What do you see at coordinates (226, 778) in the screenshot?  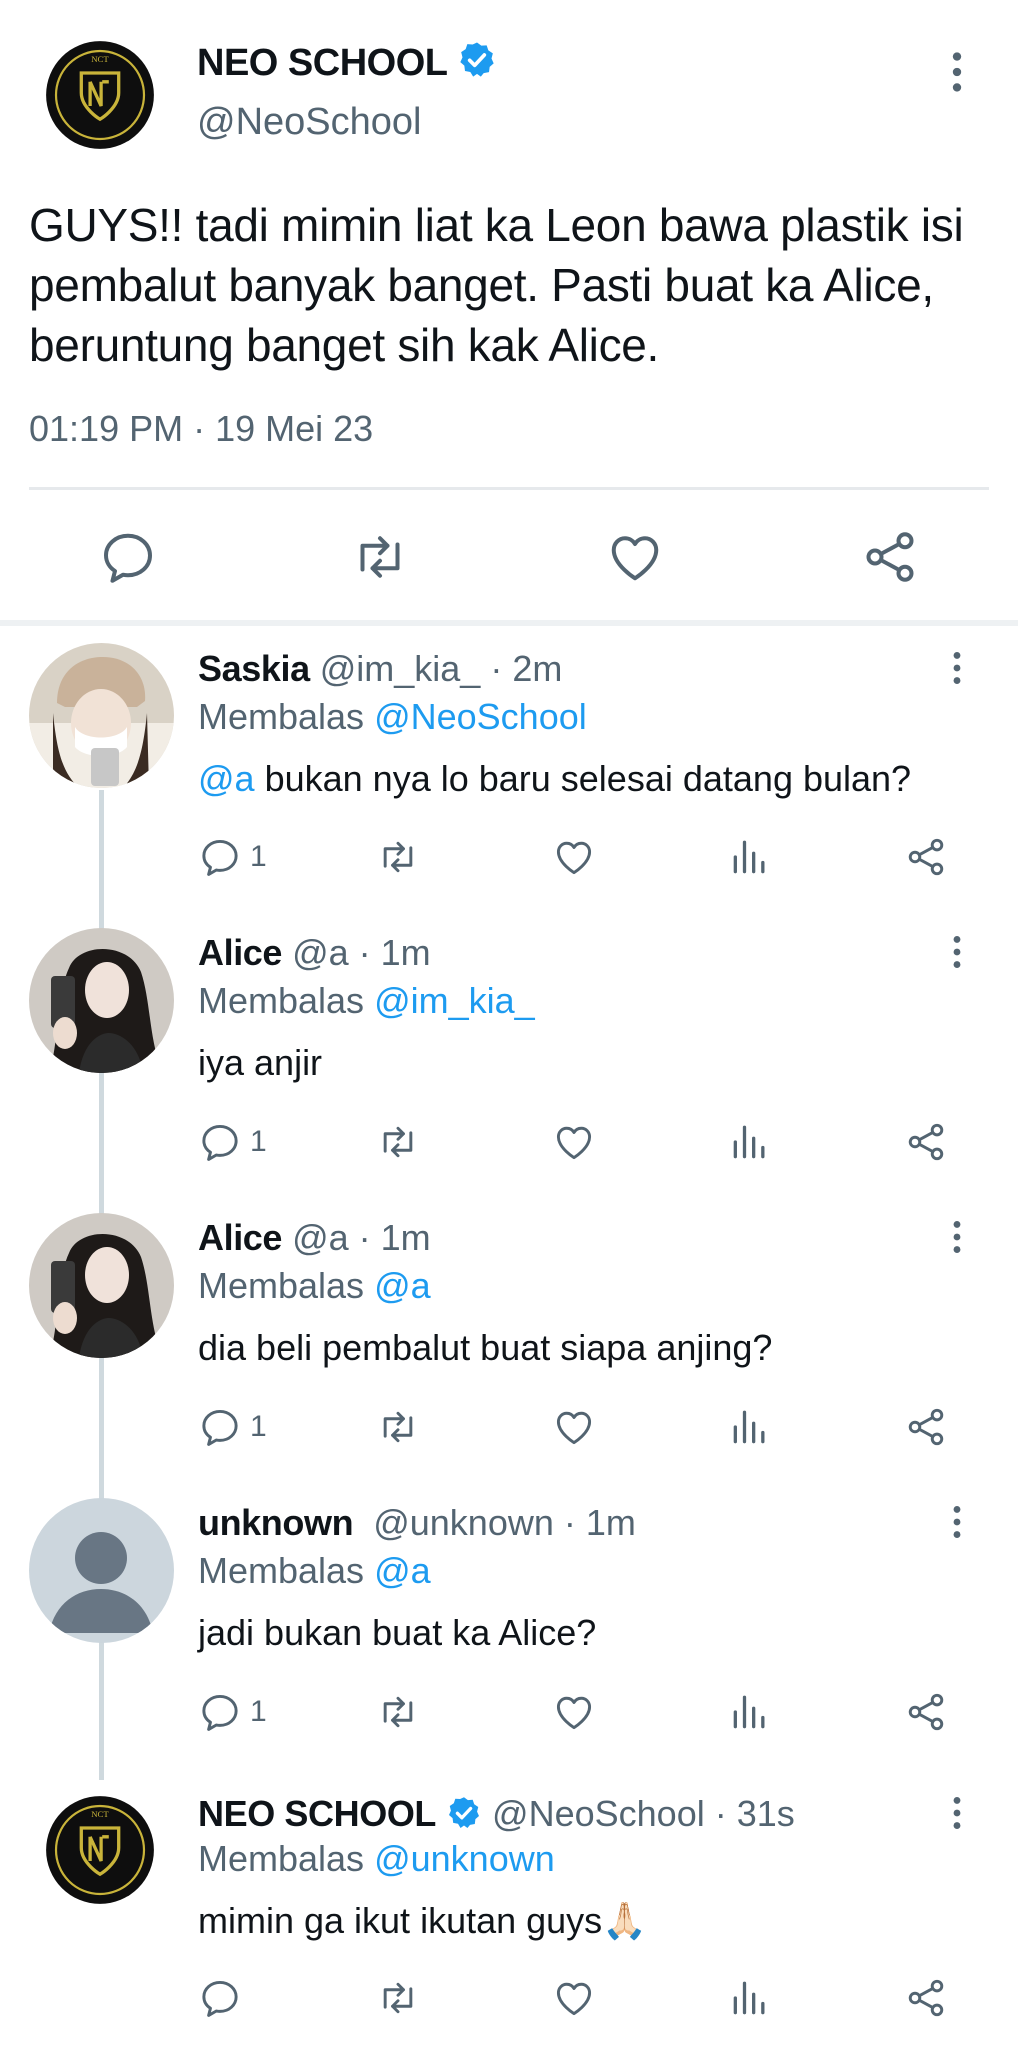 I see `mention-link: @a` at bounding box center [226, 778].